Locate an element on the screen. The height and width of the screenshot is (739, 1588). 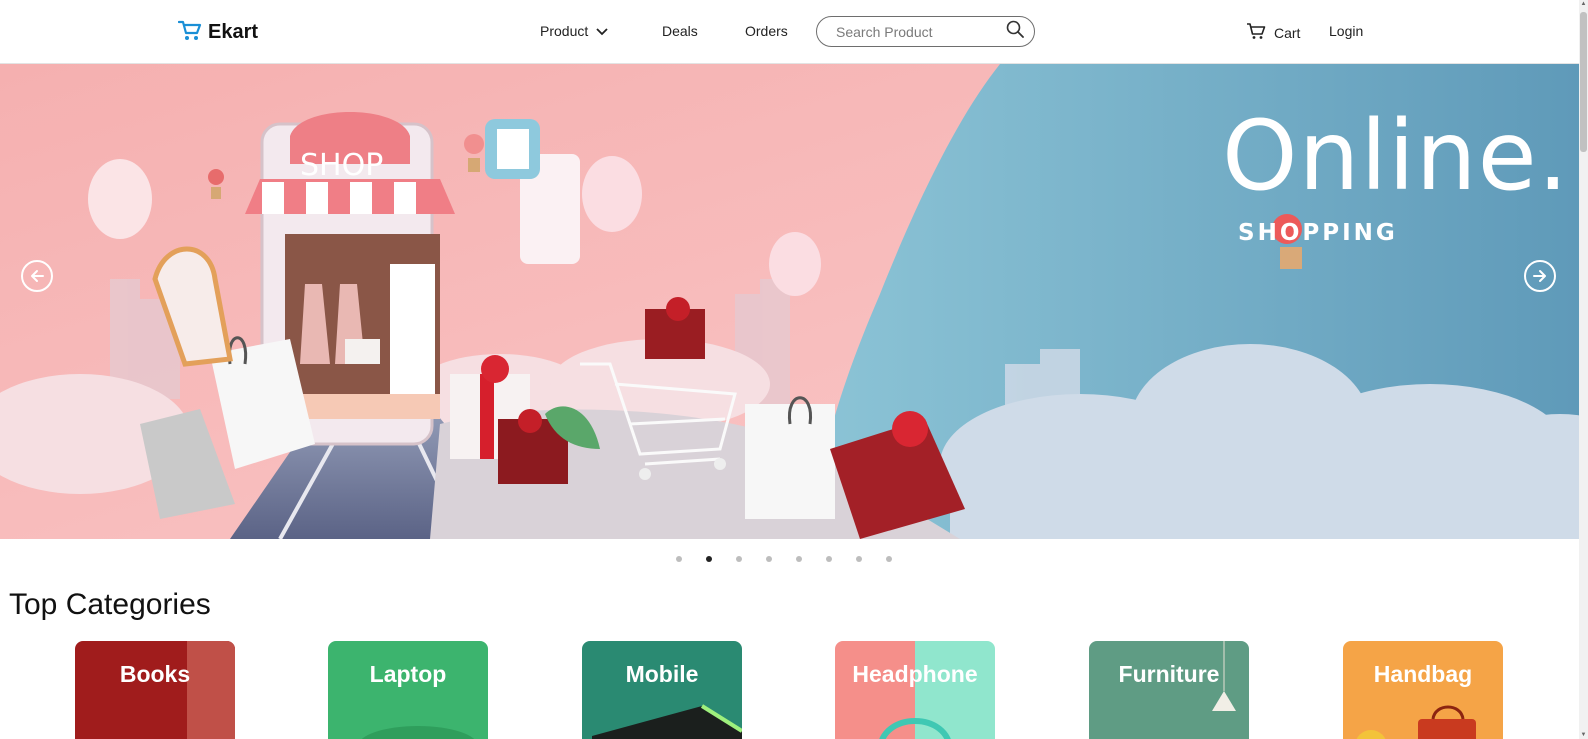
scrollbar-thumb is located at coordinates (1583, 82).